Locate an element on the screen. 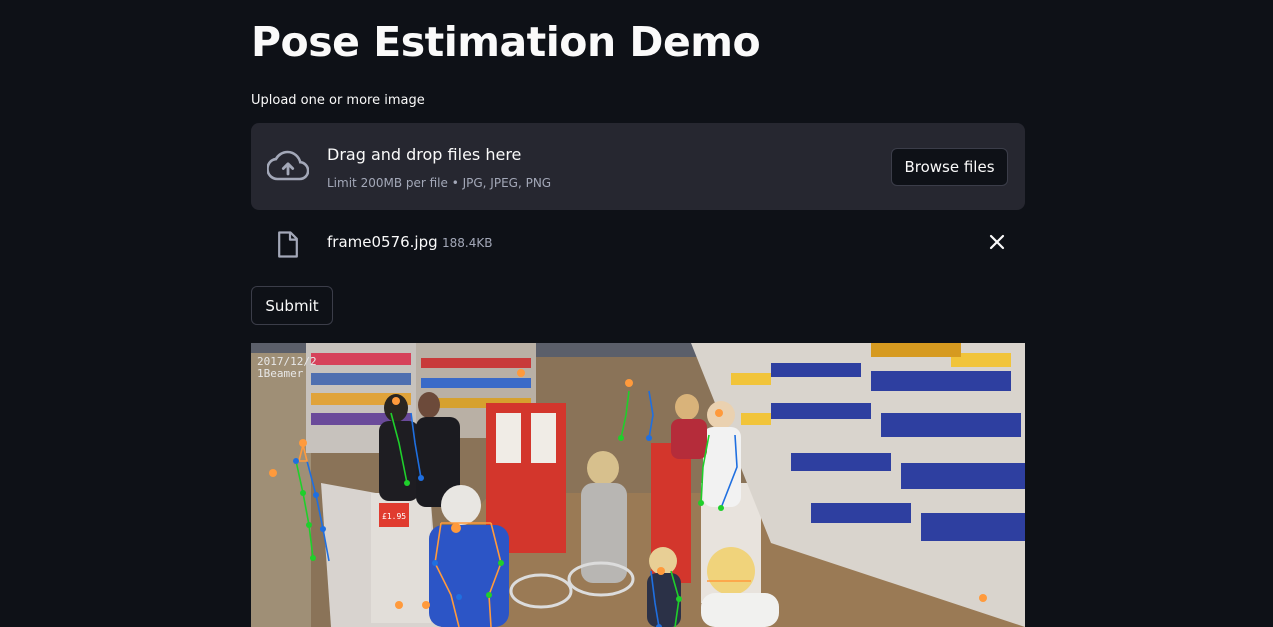 This screenshot has width=1273, height=627. uploaded-file-name: frame0576.jpg is located at coordinates (382, 242).